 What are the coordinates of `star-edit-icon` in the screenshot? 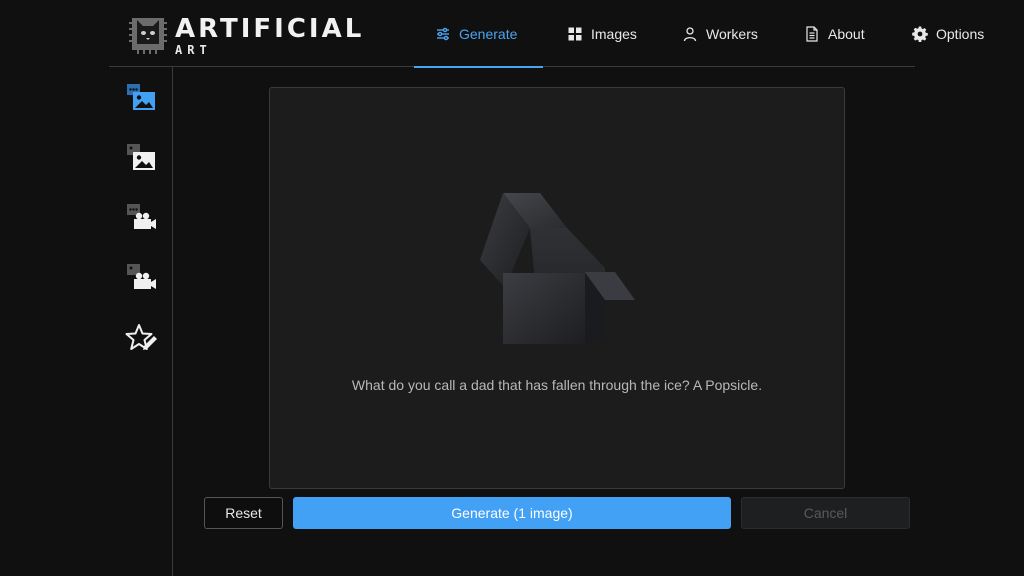 It's located at (141, 337).